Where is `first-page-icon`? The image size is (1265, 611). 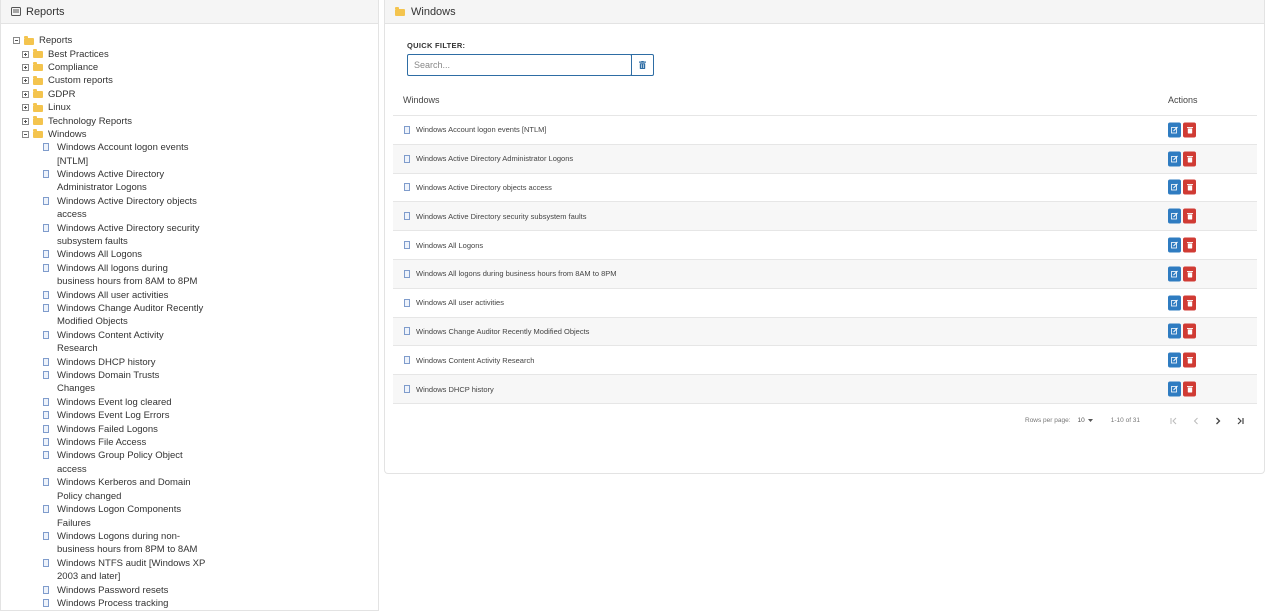 first-page-icon is located at coordinates (1173, 421).